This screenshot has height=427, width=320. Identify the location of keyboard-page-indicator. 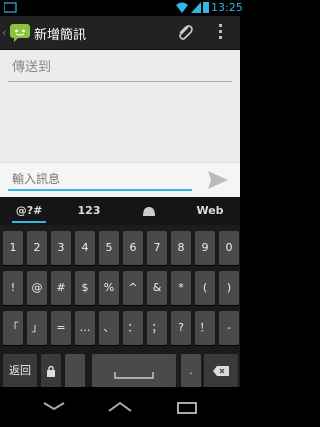
(120, 356).